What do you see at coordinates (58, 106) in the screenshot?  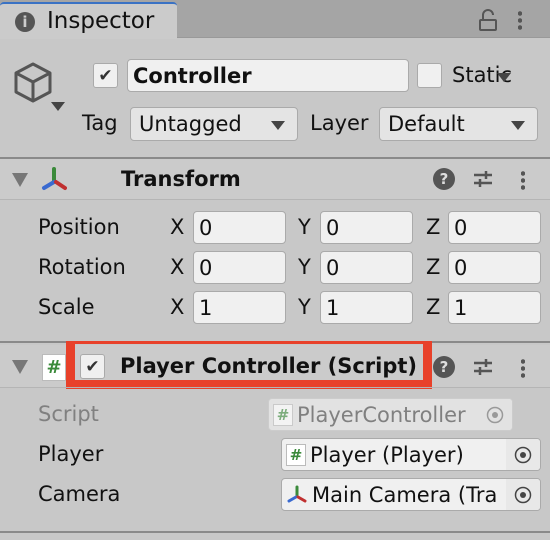 I see `icon-dropdown-arrow` at bounding box center [58, 106].